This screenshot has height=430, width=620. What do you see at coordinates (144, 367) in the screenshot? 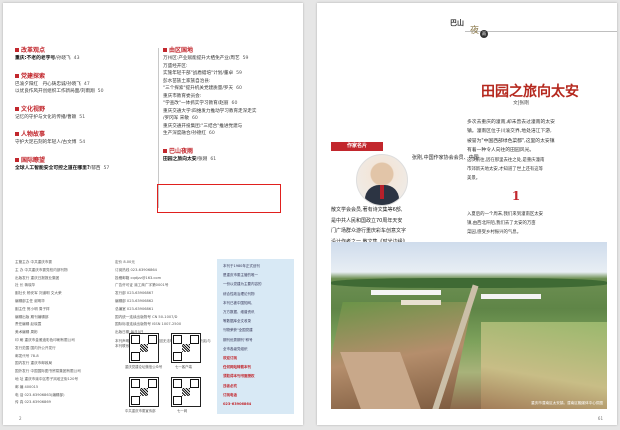
I see `qr-caption-1: 重庆党建论坛微信公众号` at bounding box center [144, 367].